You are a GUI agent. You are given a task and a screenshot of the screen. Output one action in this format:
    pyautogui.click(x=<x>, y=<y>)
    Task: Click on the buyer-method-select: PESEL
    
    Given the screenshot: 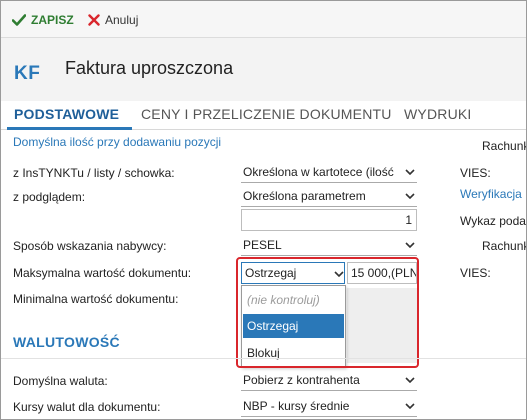 What is the action you would take?
    pyautogui.click(x=329, y=245)
    